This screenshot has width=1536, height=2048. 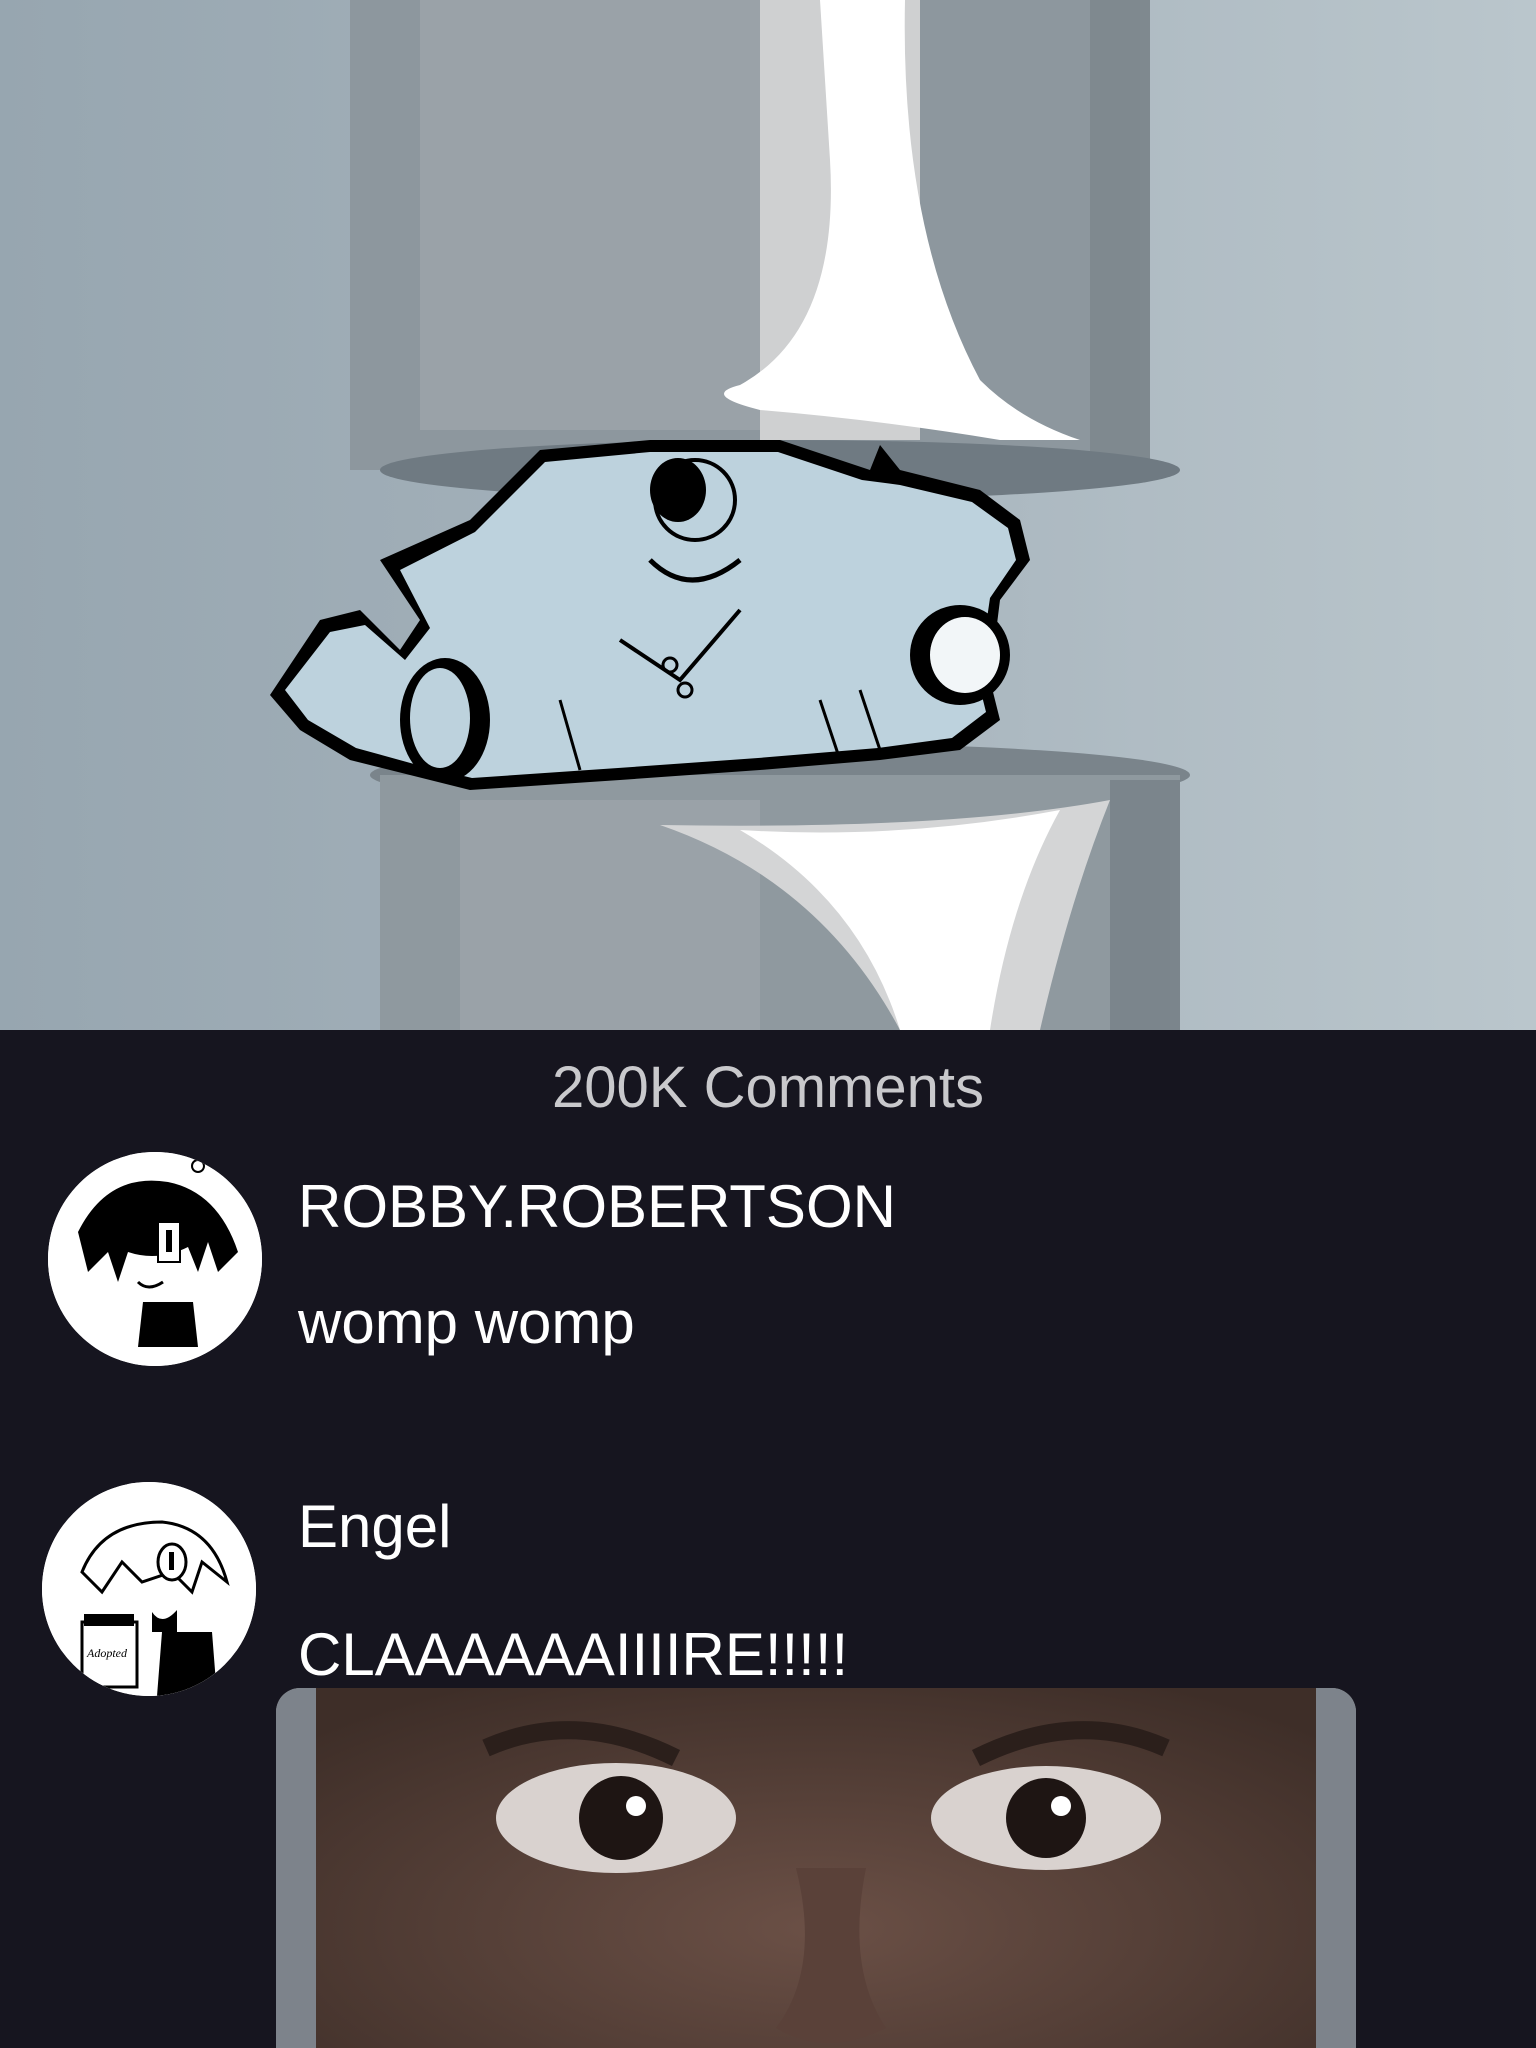 What do you see at coordinates (768, 1575) in the screenshot?
I see `comment-item: Adopted Engel CLAAAAAAIIIIRE!!!!!` at bounding box center [768, 1575].